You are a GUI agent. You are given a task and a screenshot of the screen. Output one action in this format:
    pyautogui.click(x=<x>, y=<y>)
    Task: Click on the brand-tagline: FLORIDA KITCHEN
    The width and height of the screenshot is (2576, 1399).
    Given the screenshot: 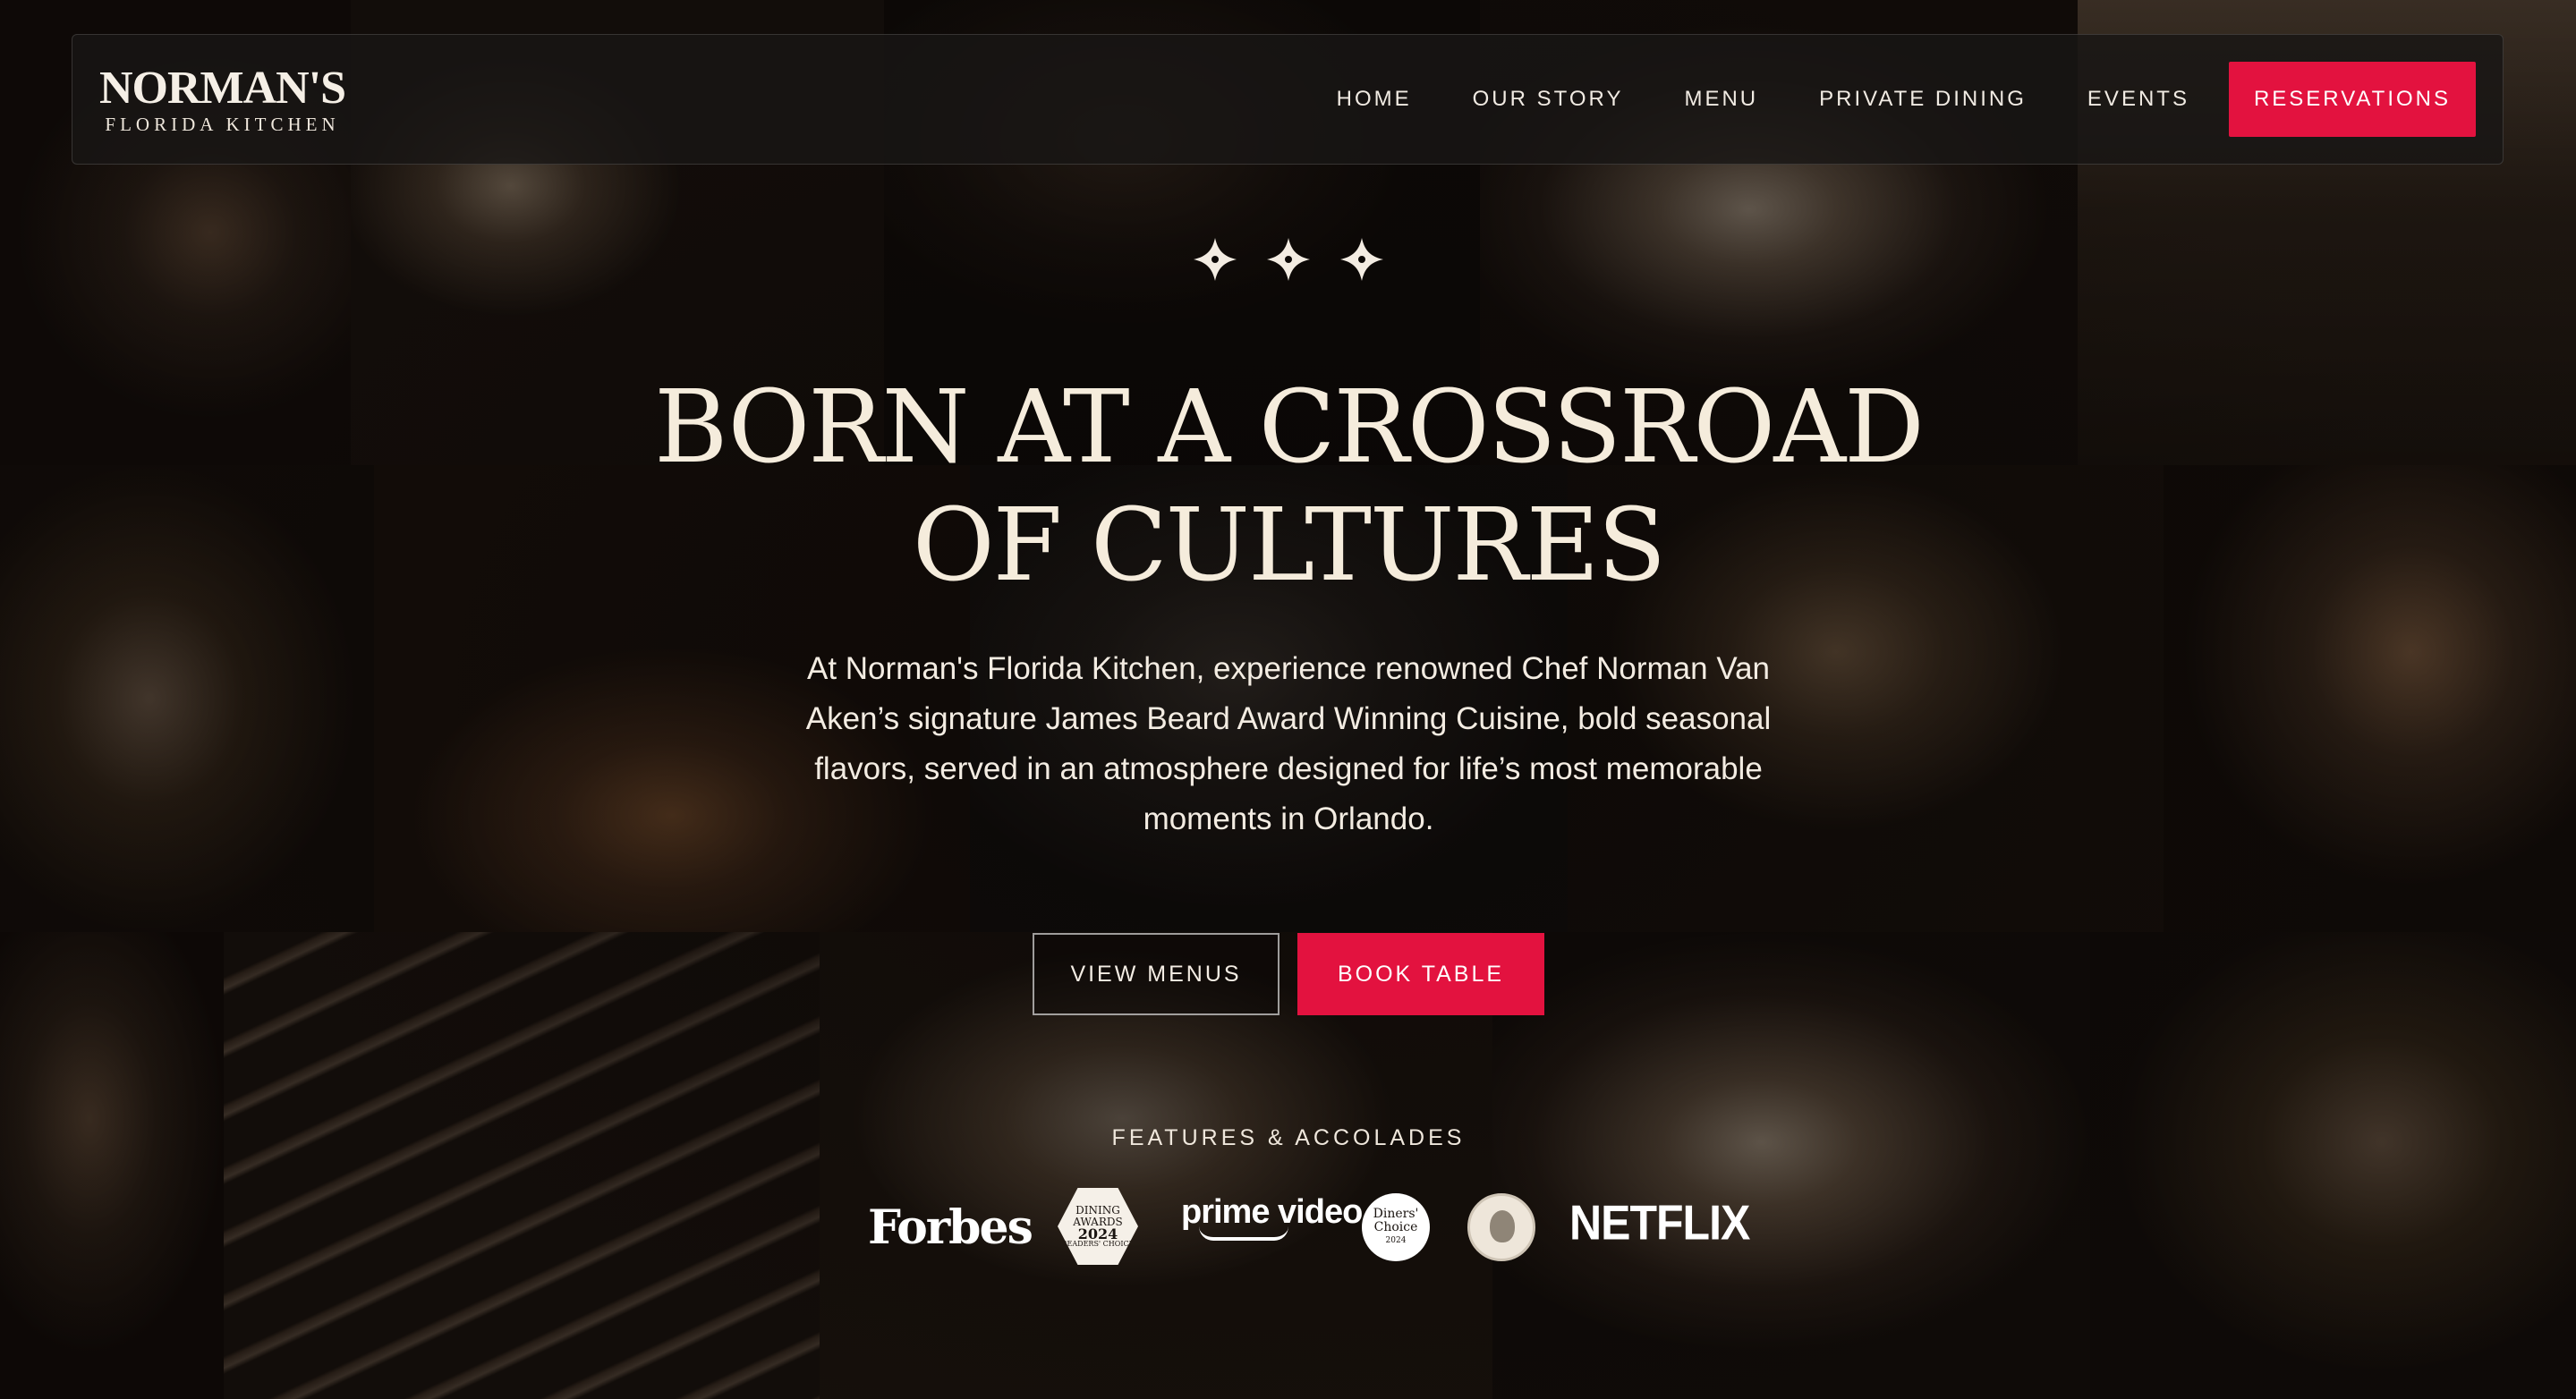 What is the action you would take?
    pyautogui.click(x=222, y=125)
    